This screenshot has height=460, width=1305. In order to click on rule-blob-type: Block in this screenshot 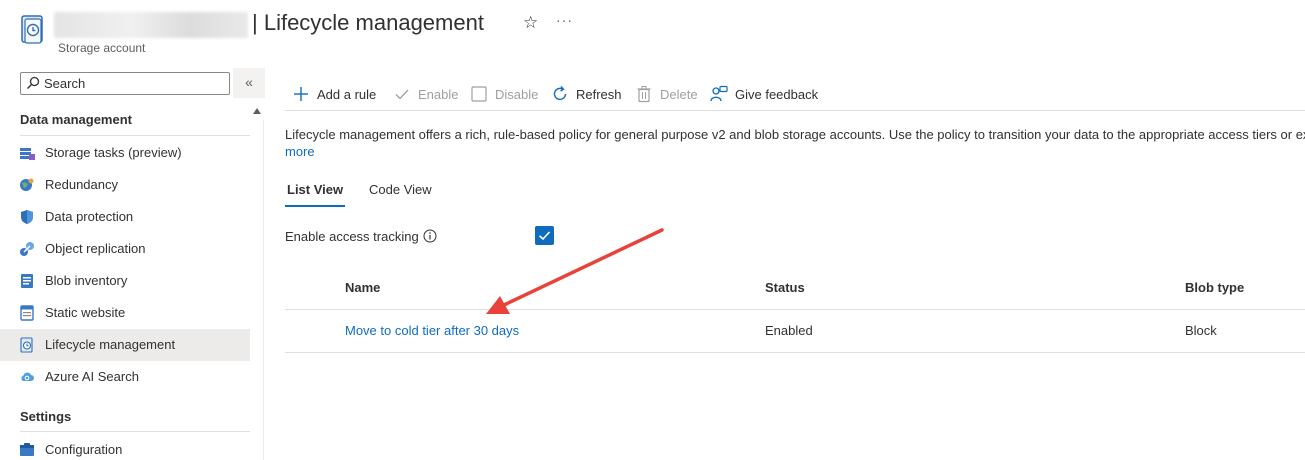, I will do `click(1201, 330)`.